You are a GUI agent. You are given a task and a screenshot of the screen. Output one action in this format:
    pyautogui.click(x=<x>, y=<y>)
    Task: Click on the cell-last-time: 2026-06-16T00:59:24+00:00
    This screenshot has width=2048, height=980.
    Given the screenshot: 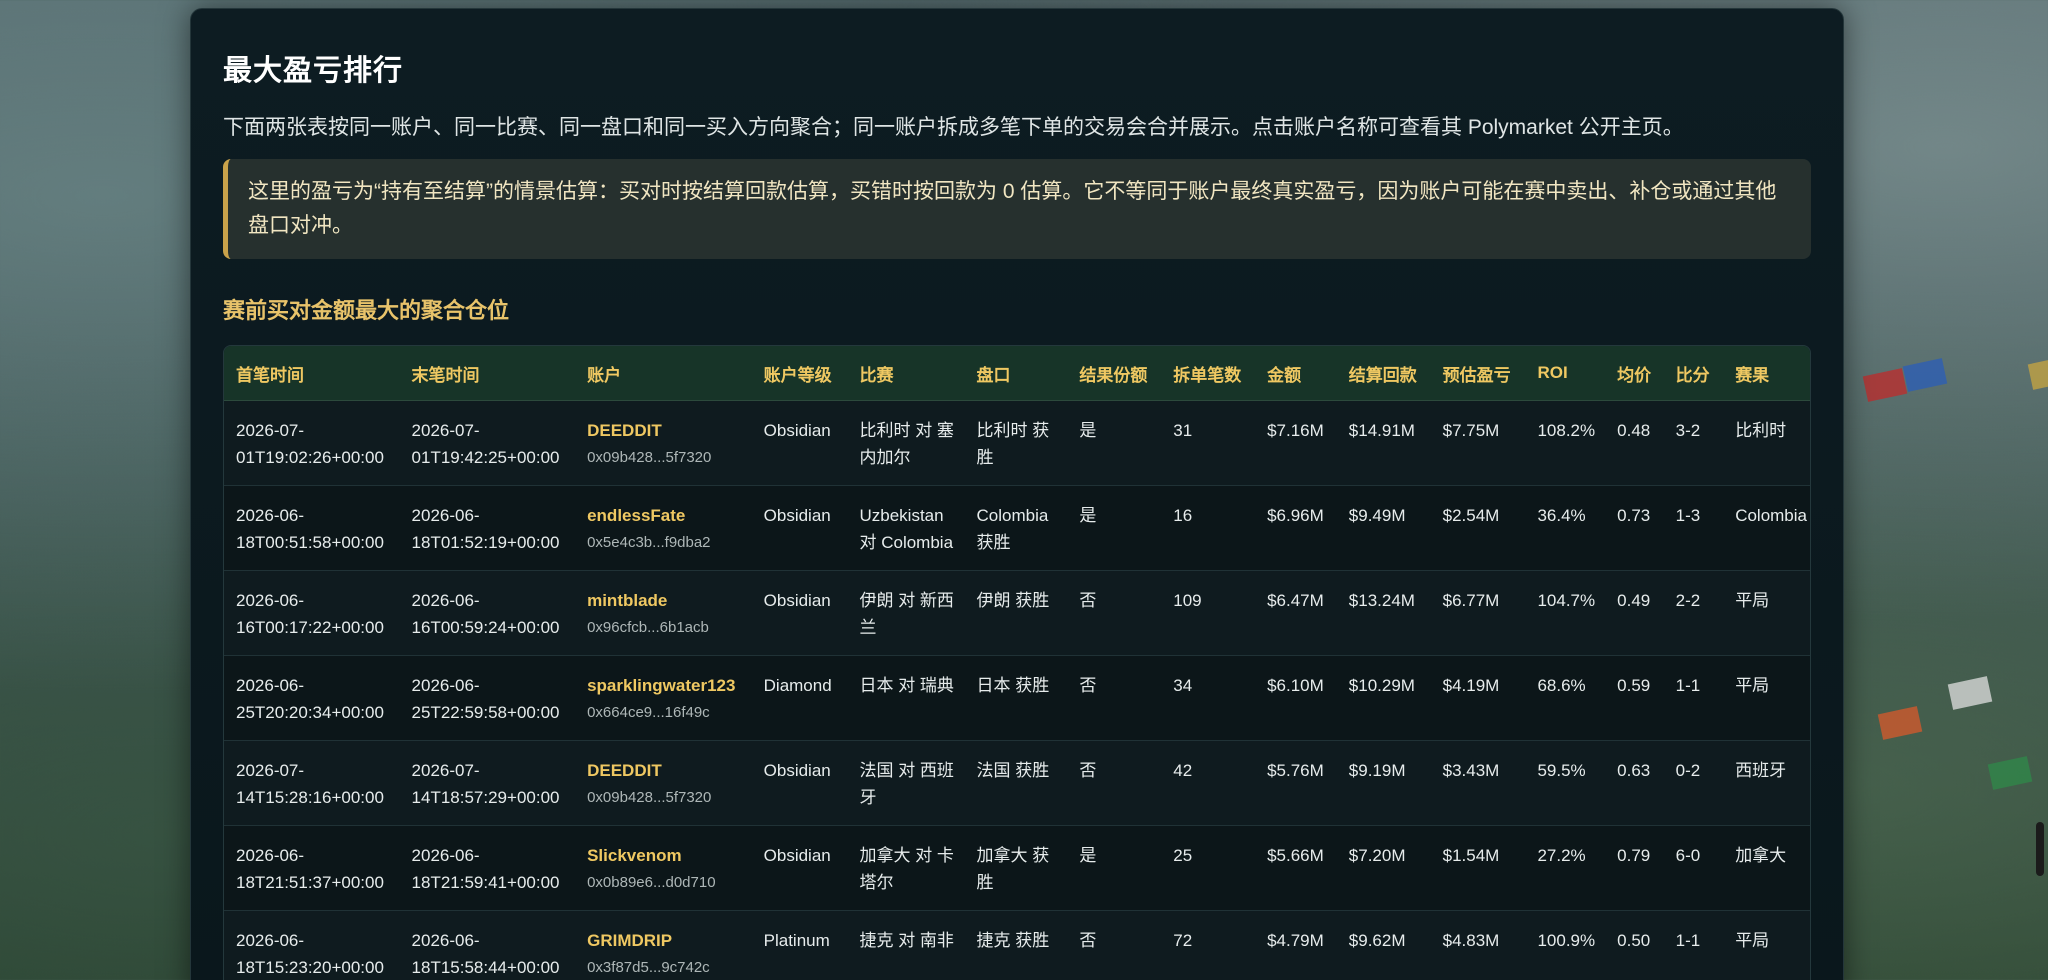 What is the action you would take?
    pyautogui.click(x=487, y=613)
    